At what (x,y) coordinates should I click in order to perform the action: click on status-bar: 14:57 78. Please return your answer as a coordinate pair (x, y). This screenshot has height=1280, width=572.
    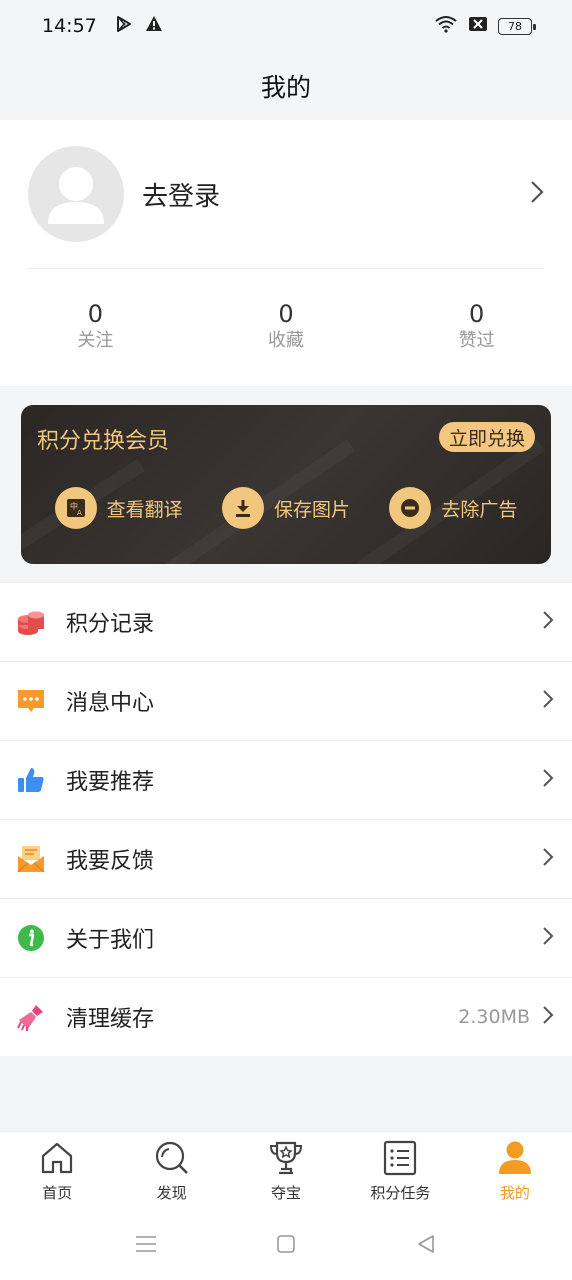
    Looking at the image, I should click on (286, 26).